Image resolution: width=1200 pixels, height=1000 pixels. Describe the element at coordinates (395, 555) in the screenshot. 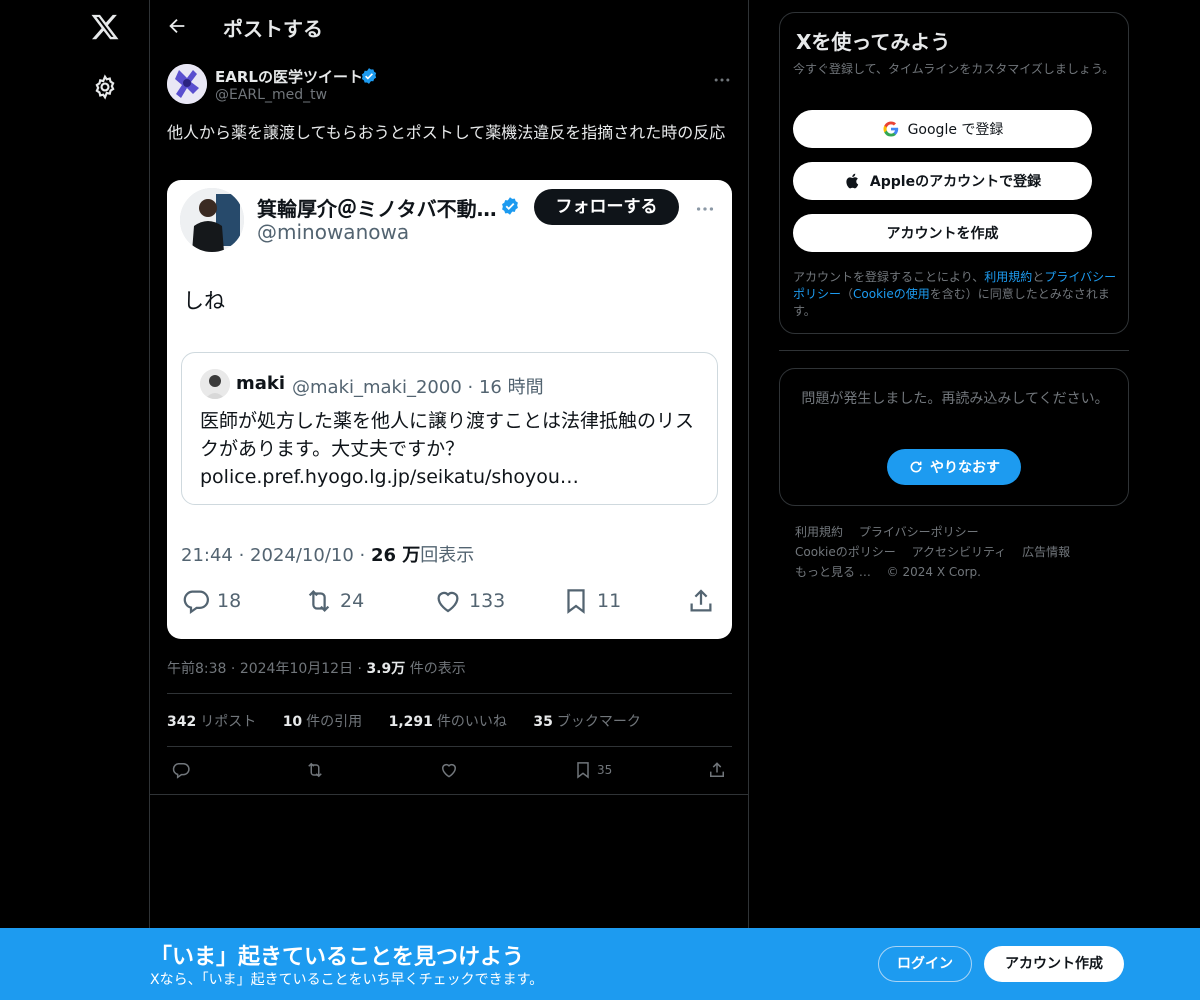

I see `embedded-view-count: 26 万` at that location.